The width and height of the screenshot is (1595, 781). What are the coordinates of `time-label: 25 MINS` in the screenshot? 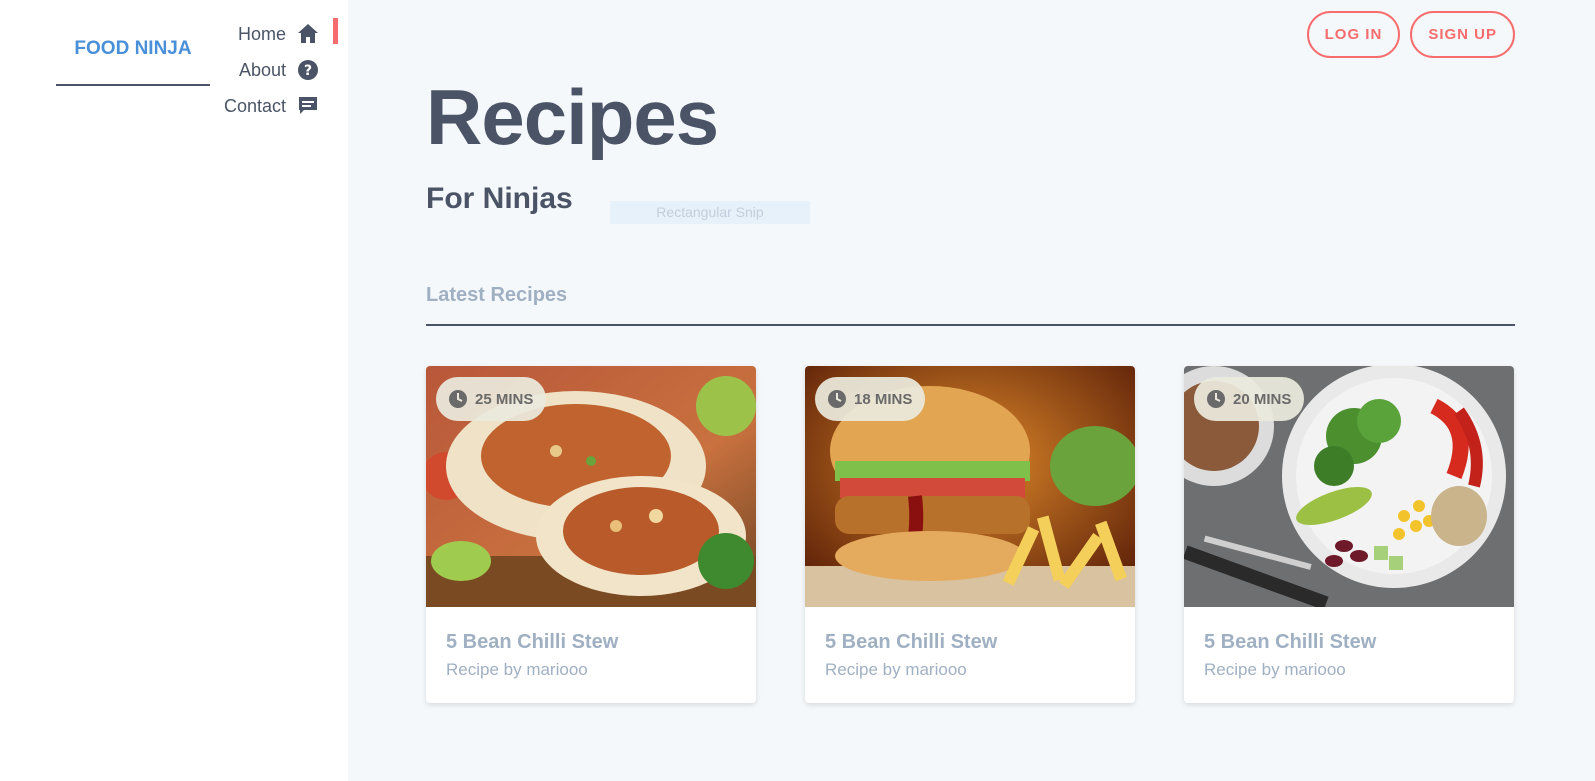 It's located at (504, 399).